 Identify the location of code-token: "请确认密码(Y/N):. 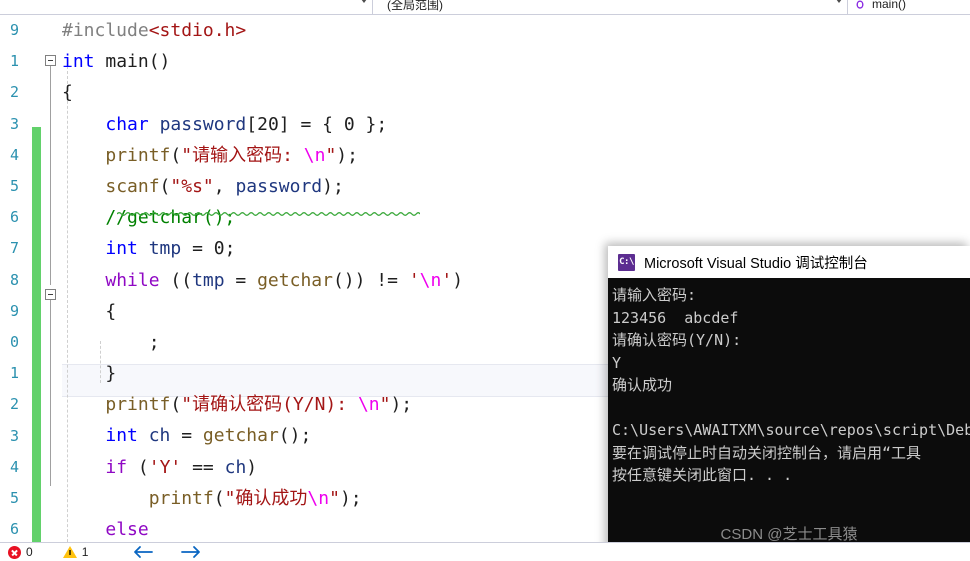
(269, 405).